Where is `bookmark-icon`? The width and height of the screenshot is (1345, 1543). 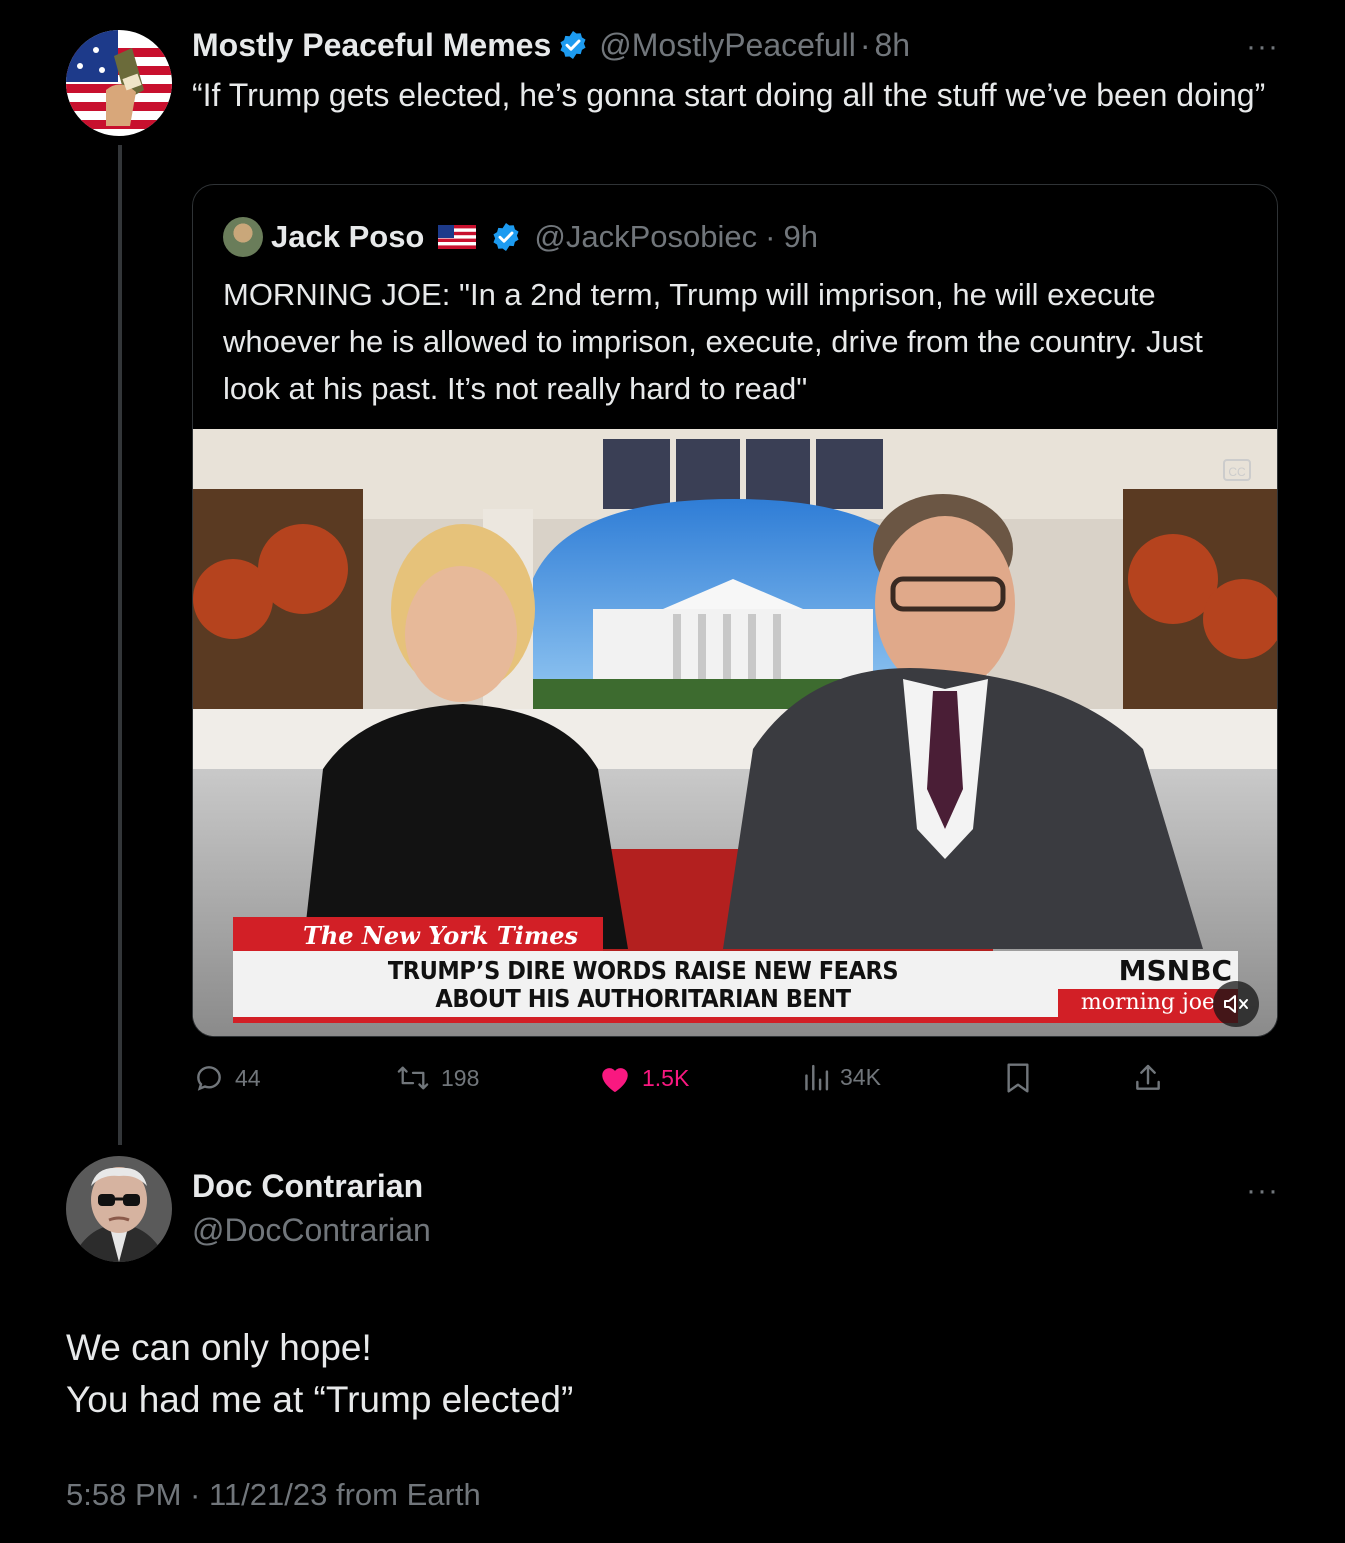
bookmark-icon is located at coordinates (1018, 1078).